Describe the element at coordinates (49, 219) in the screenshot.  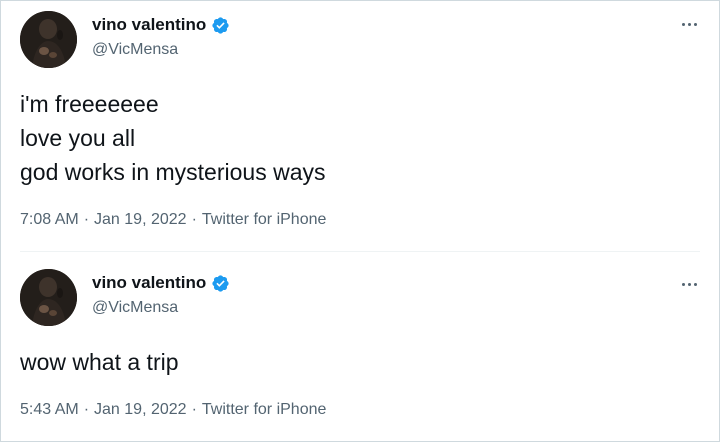
I see `tweet-time: 7:08 AM` at that location.